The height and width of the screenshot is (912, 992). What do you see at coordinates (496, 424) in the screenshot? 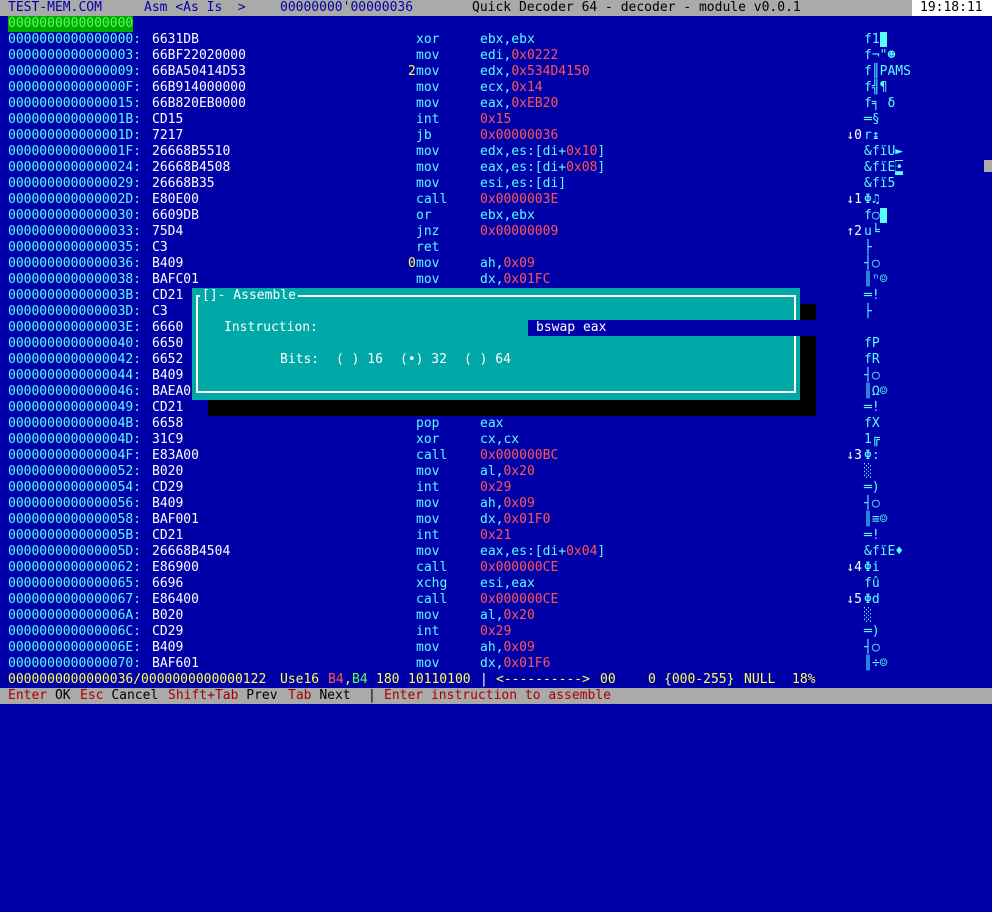
I see `listing-row: 000000000000004B: 6658 pop eax fX` at bounding box center [496, 424].